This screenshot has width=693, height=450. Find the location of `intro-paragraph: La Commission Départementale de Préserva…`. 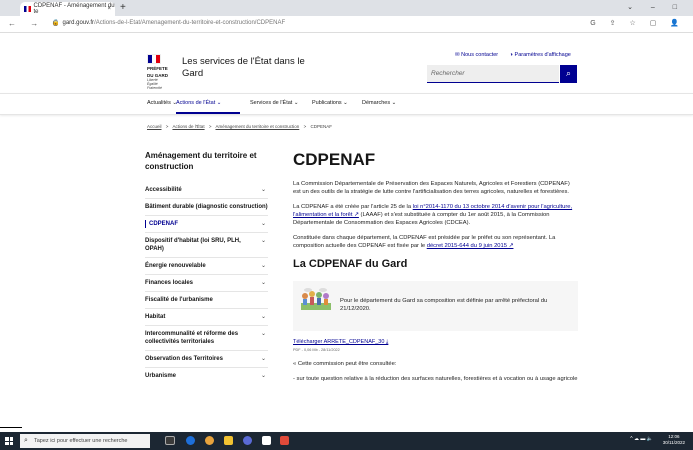

intro-paragraph: La Commission Départementale de Préserva… is located at coordinates (431, 188).